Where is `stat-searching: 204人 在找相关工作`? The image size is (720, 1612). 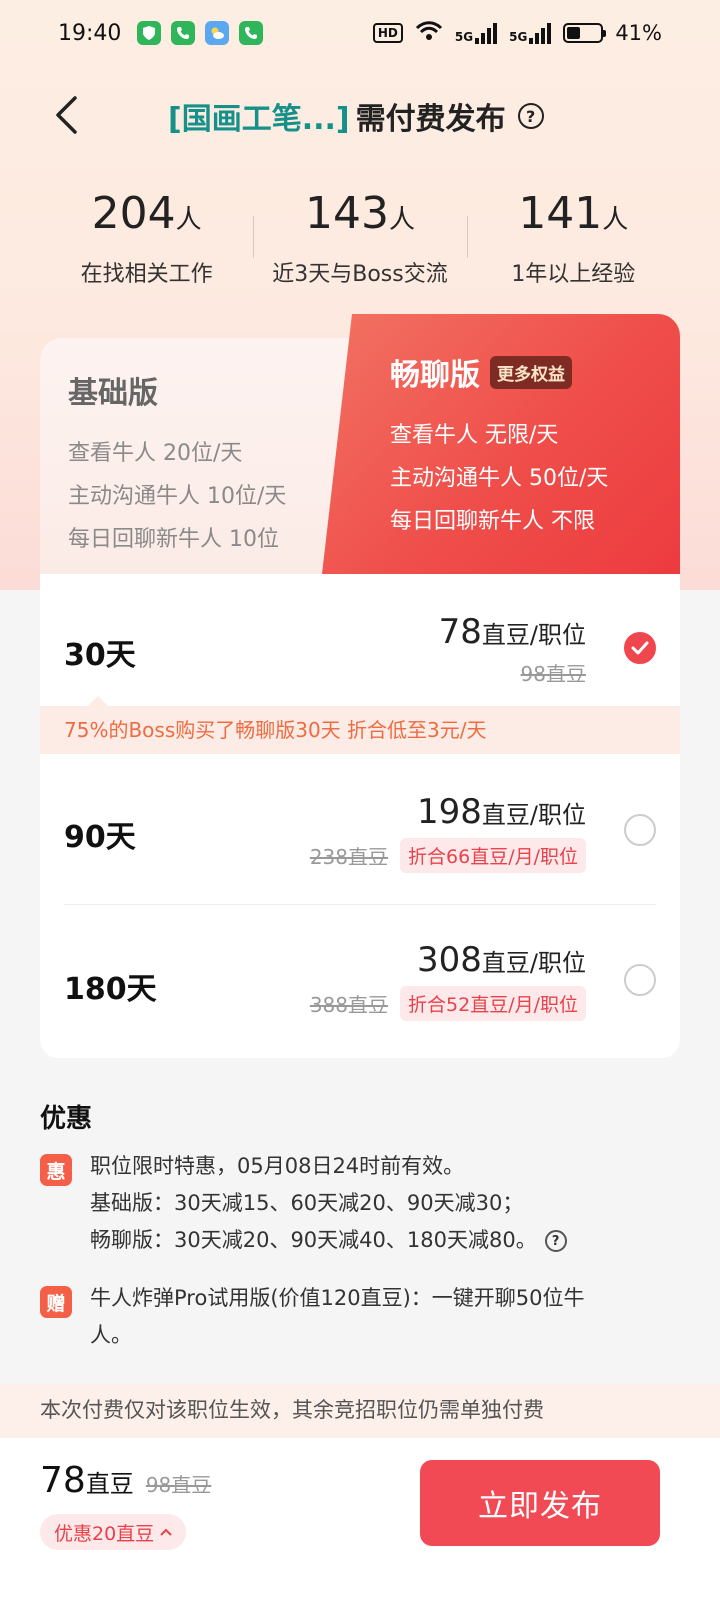 stat-searching: 204人 在找相关工作 is located at coordinates (146, 241).